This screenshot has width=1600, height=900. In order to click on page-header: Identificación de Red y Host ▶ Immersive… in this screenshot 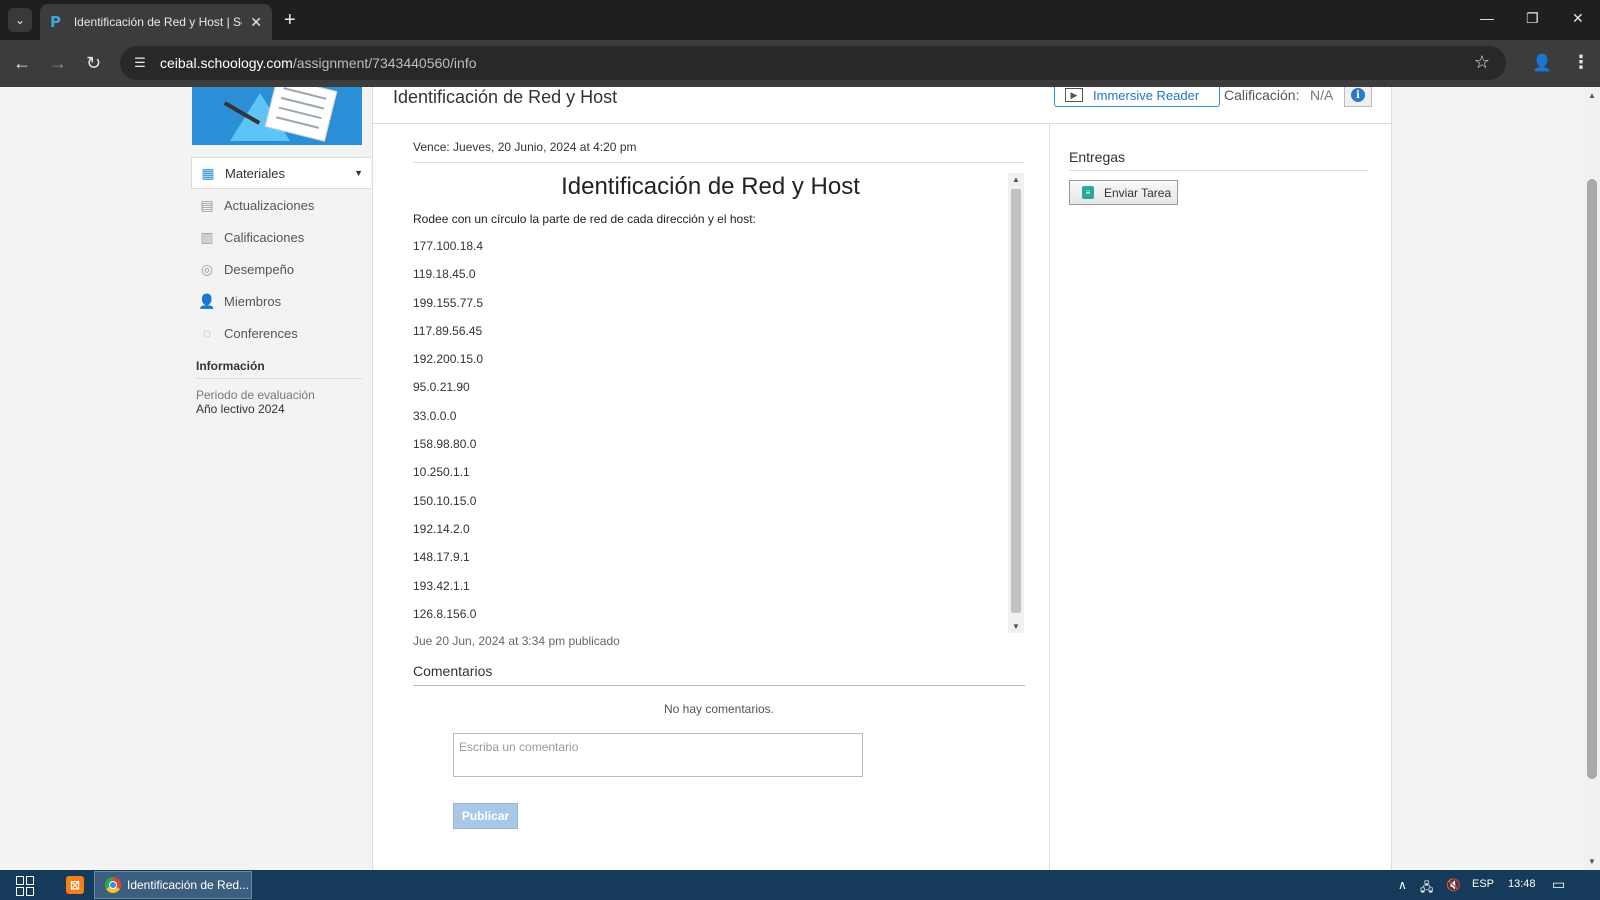, I will do `click(882, 105)`.